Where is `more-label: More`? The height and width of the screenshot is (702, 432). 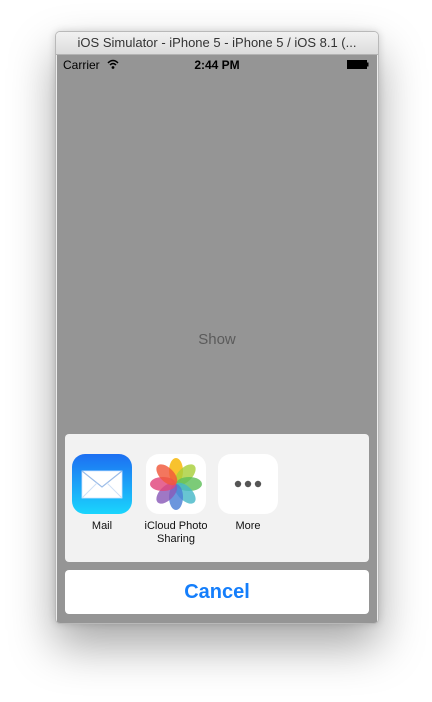
more-label: More is located at coordinates (248, 526).